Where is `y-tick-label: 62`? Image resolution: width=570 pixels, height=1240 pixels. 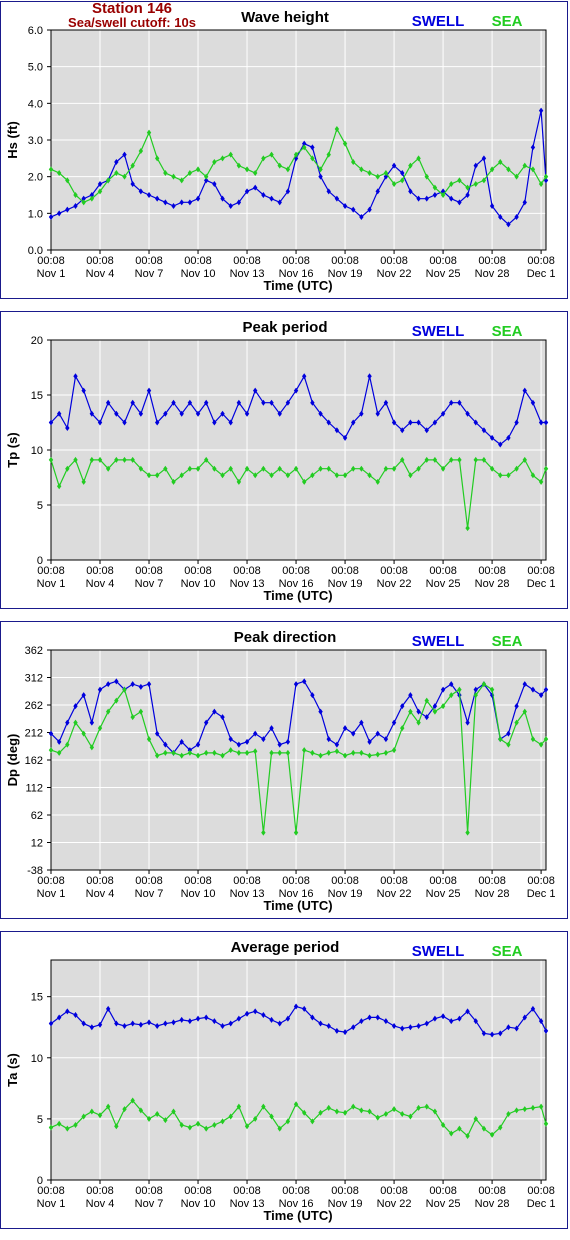 y-tick-label: 62 is located at coordinates (37, 816).